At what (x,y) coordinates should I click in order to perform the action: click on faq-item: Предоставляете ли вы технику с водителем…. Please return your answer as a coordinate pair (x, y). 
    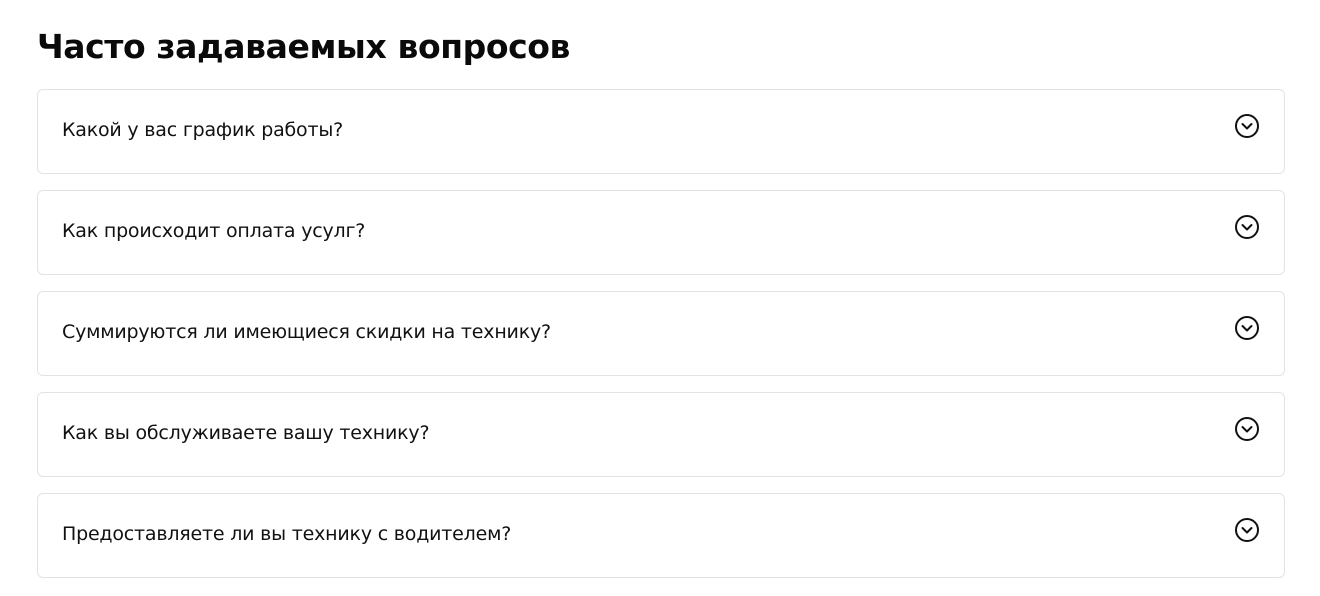
    Looking at the image, I should click on (661, 535).